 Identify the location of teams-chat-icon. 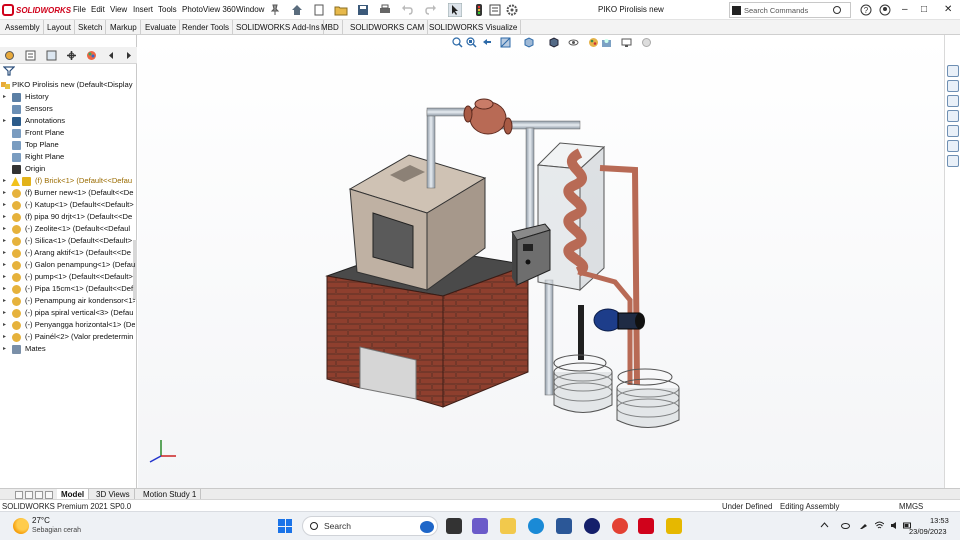
(480, 526).